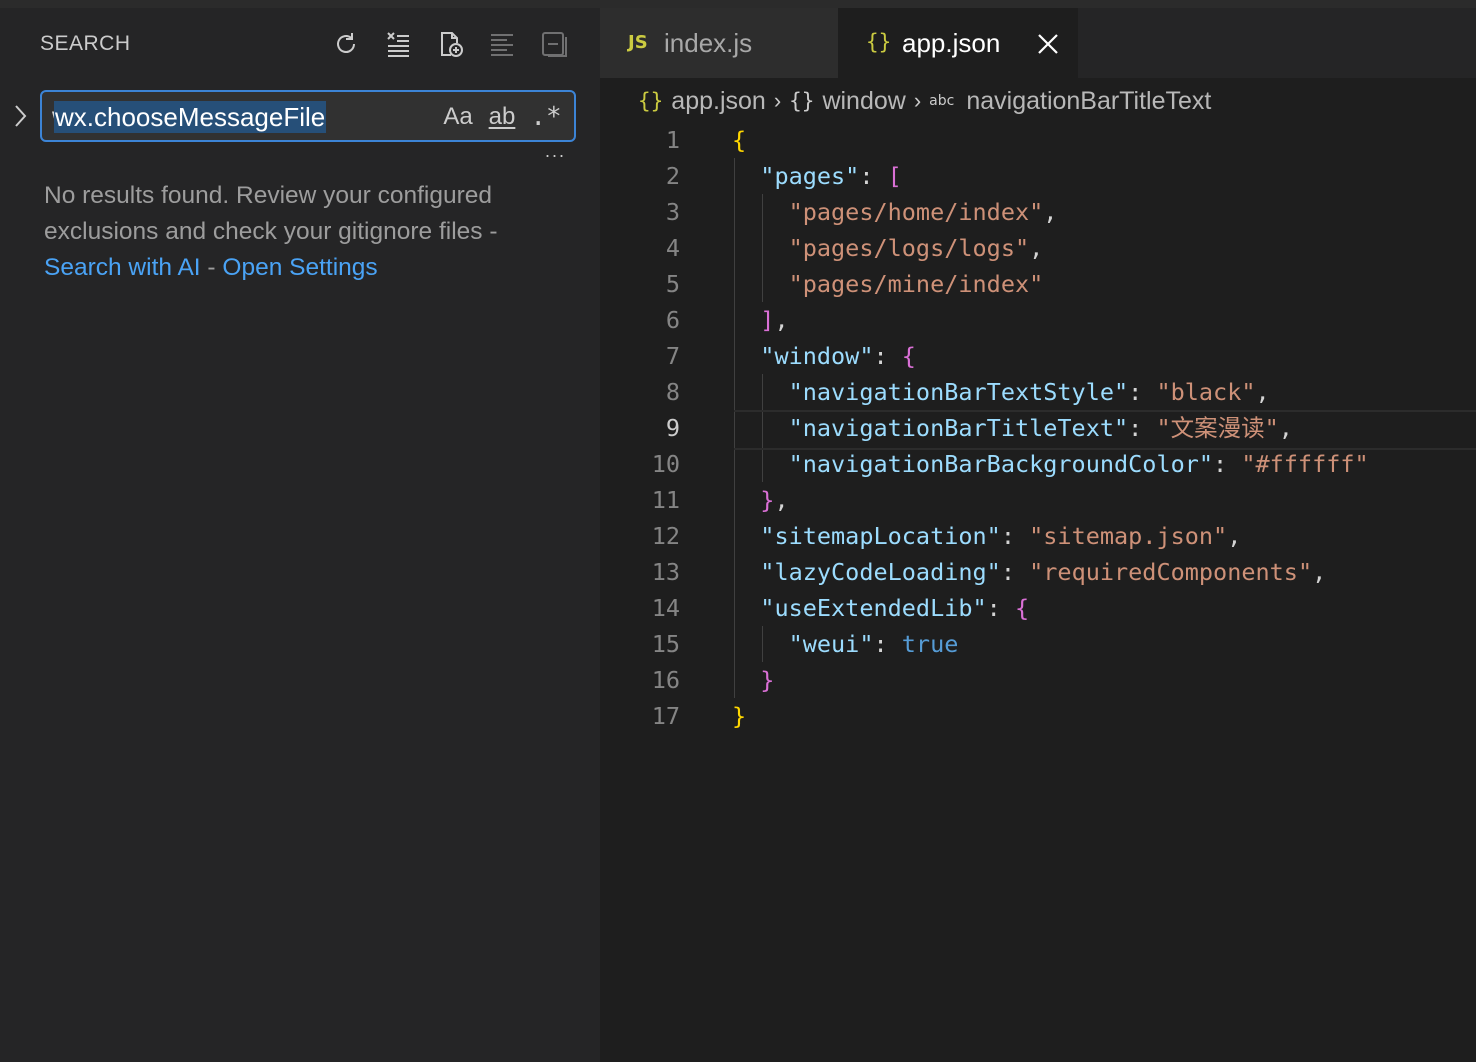 Image resolution: width=1476 pixels, height=1062 pixels. Describe the element at coordinates (1088, 101) in the screenshot. I see `breadcrumb-property: navigationBarTitleText` at that location.